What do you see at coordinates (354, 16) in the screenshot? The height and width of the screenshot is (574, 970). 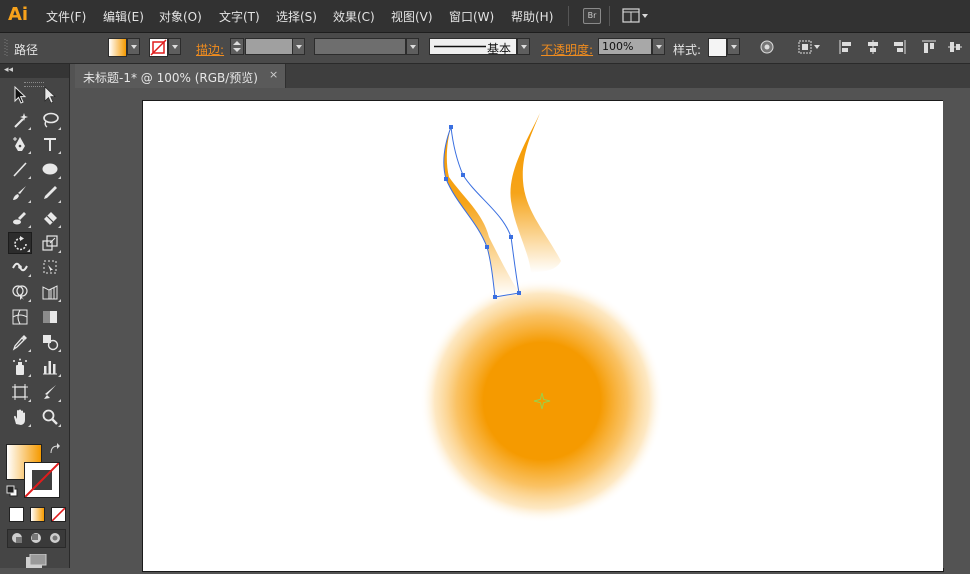 I see `menu-effect: 效果(C)` at bounding box center [354, 16].